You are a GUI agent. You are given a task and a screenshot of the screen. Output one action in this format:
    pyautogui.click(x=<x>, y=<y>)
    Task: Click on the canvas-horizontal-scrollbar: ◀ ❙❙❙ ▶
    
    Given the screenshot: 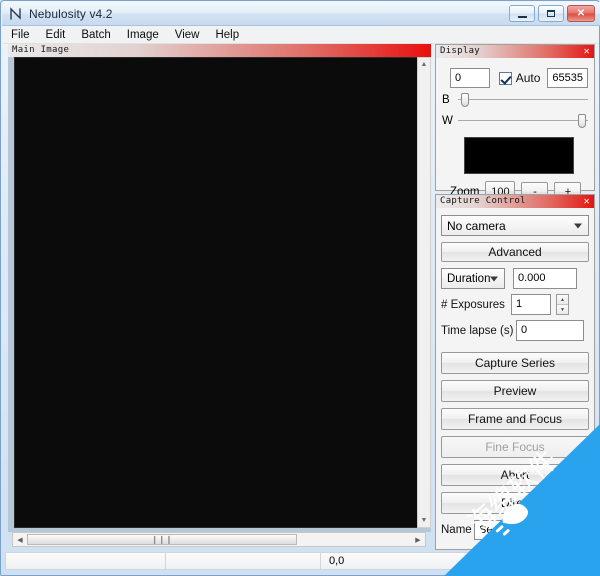 What is the action you would take?
    pyautogui.click(x=219, y=539)
    